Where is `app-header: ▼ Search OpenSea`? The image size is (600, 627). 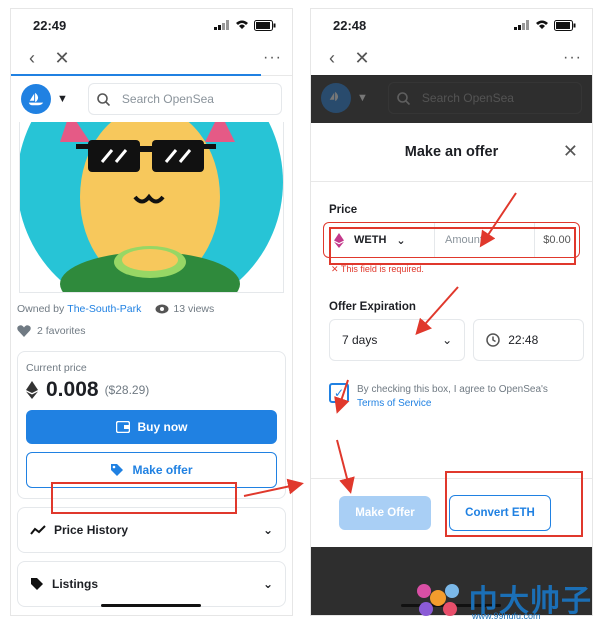
app-header: ▼ Search OpenSea is located at coordinates (151, 99).